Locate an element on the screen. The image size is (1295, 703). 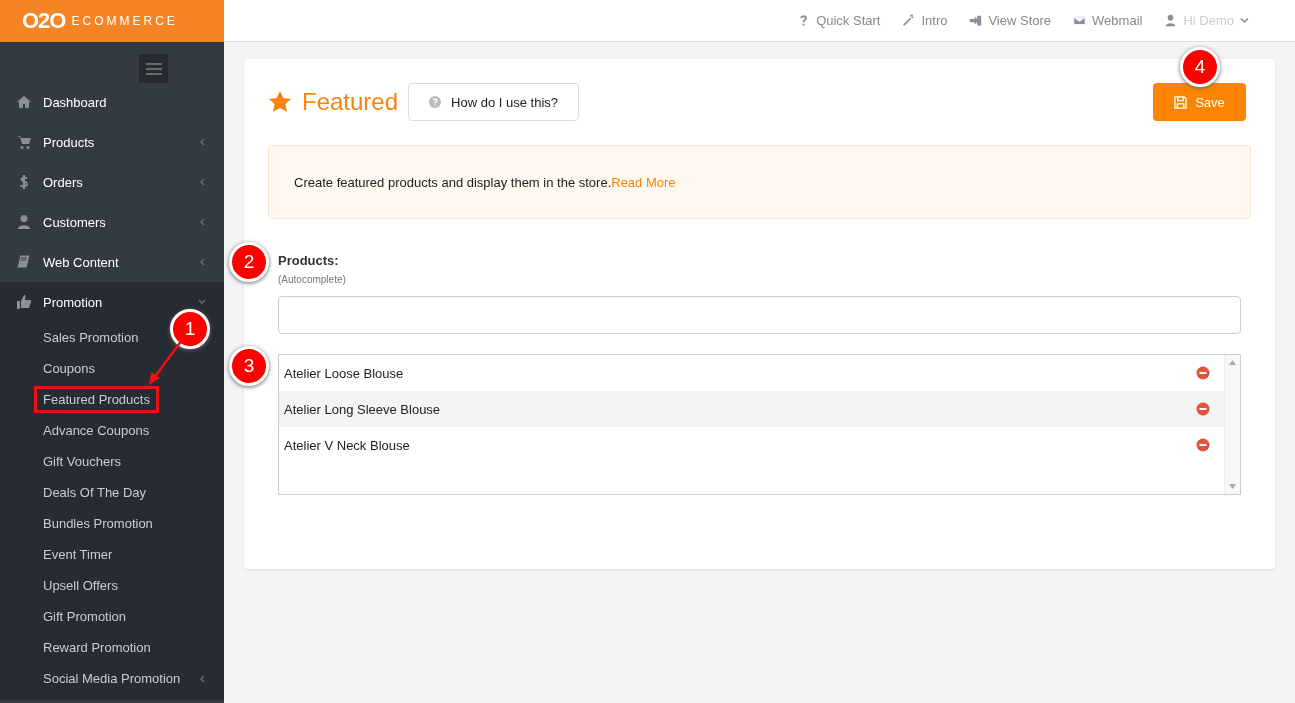
question-icon is located at coordinates (435, 102).